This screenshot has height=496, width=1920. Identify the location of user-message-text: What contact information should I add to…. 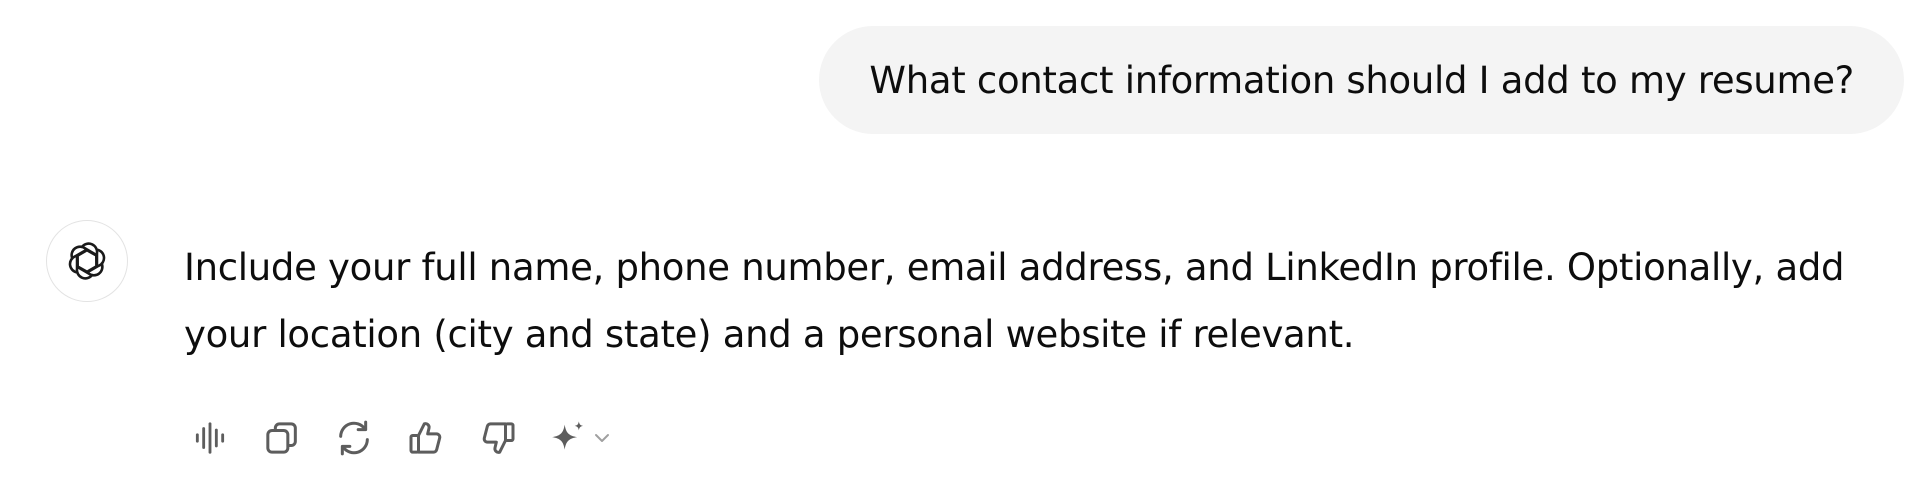
(1361, 80).